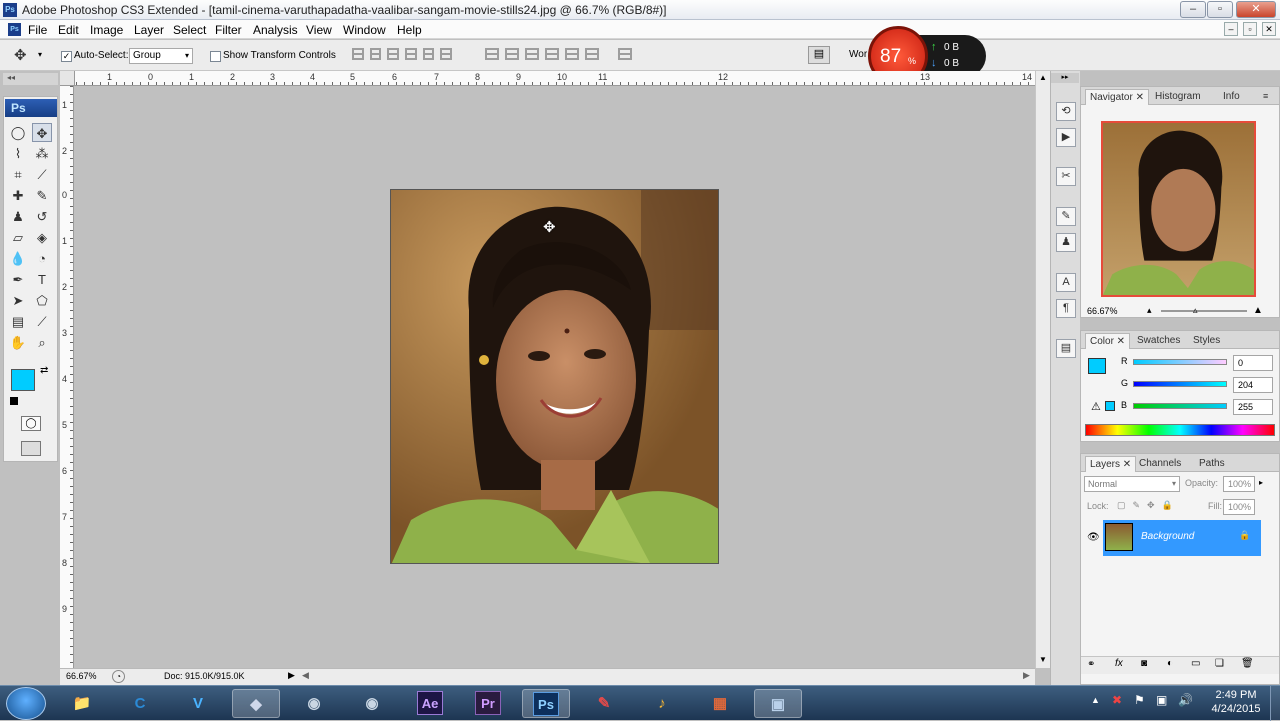  Describe the element at coordinates (1247, 663) in the screenshot. I see `delete-layer-icon: 🗑` at that location.